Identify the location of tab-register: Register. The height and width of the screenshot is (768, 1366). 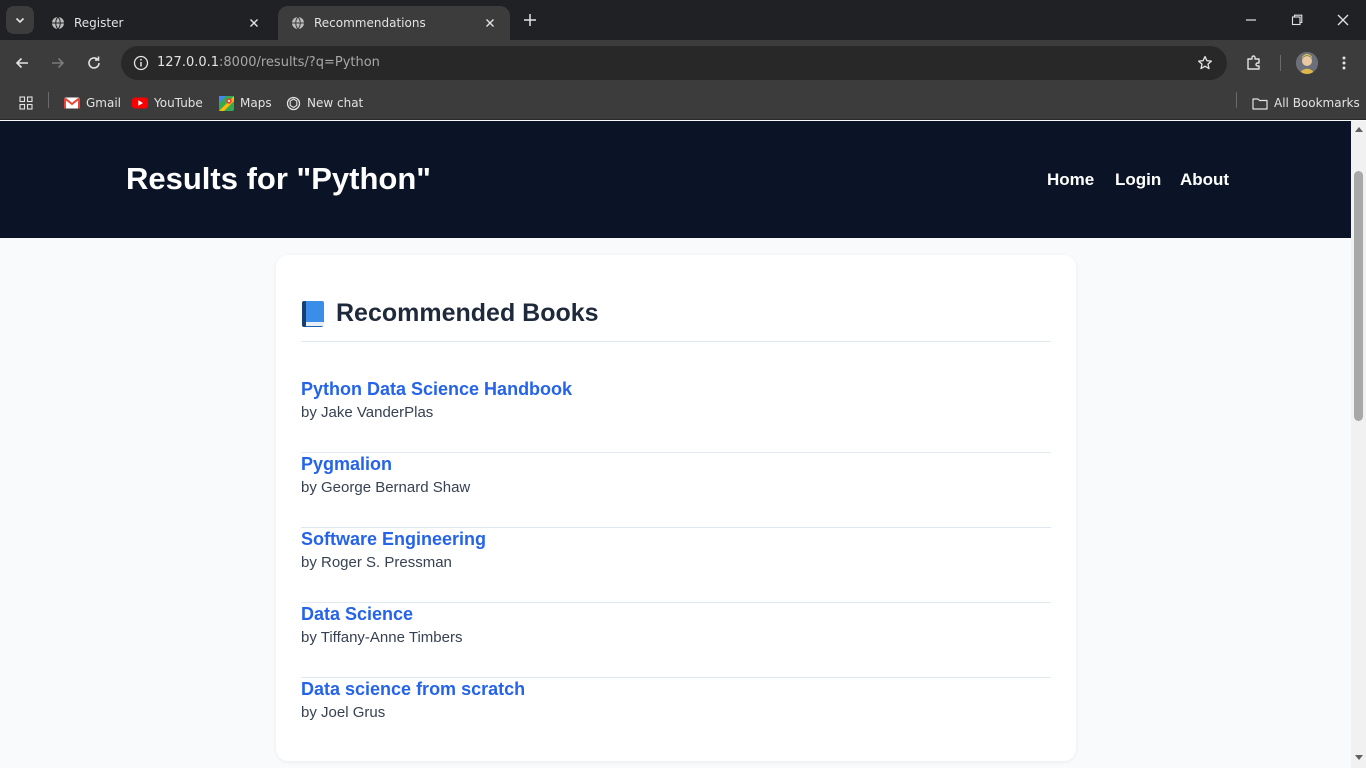
(156, 23).